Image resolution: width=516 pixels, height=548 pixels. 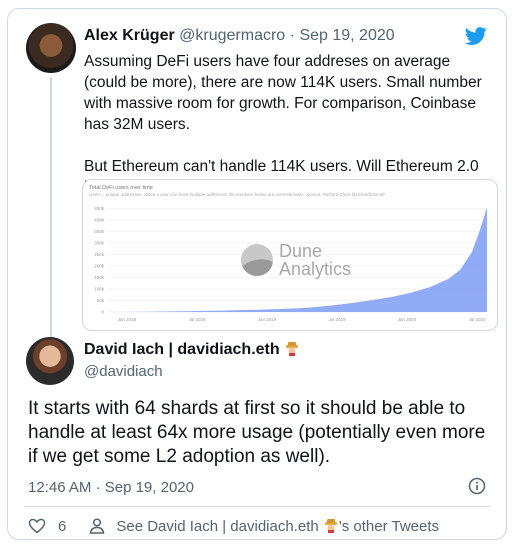 I want to click on chart-x-tick-label: Jan 2020, so click(x=407, y=319).